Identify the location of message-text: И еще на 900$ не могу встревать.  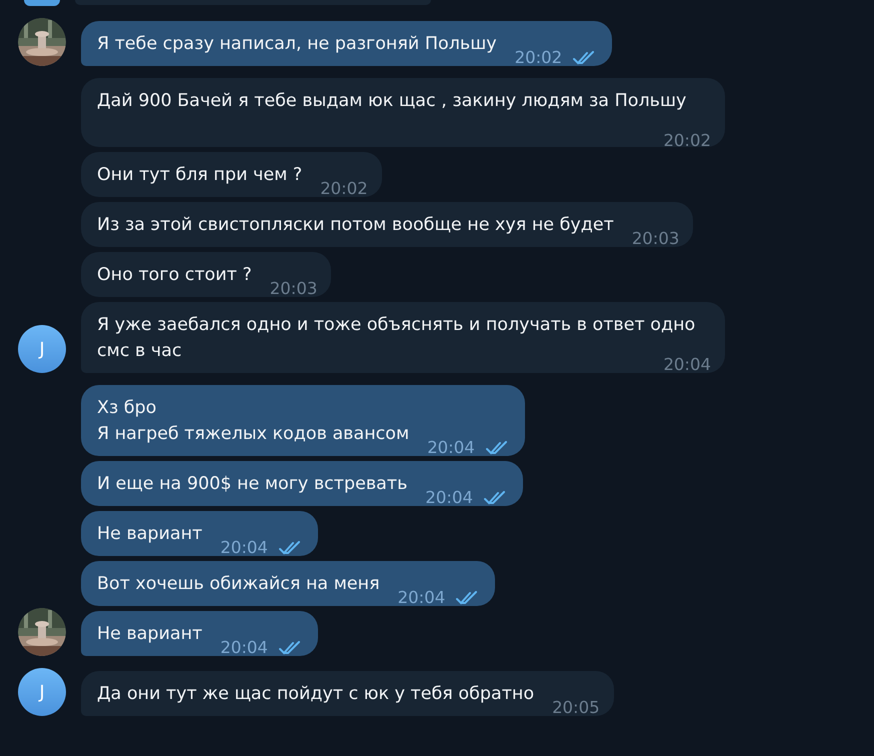
(252, 484).